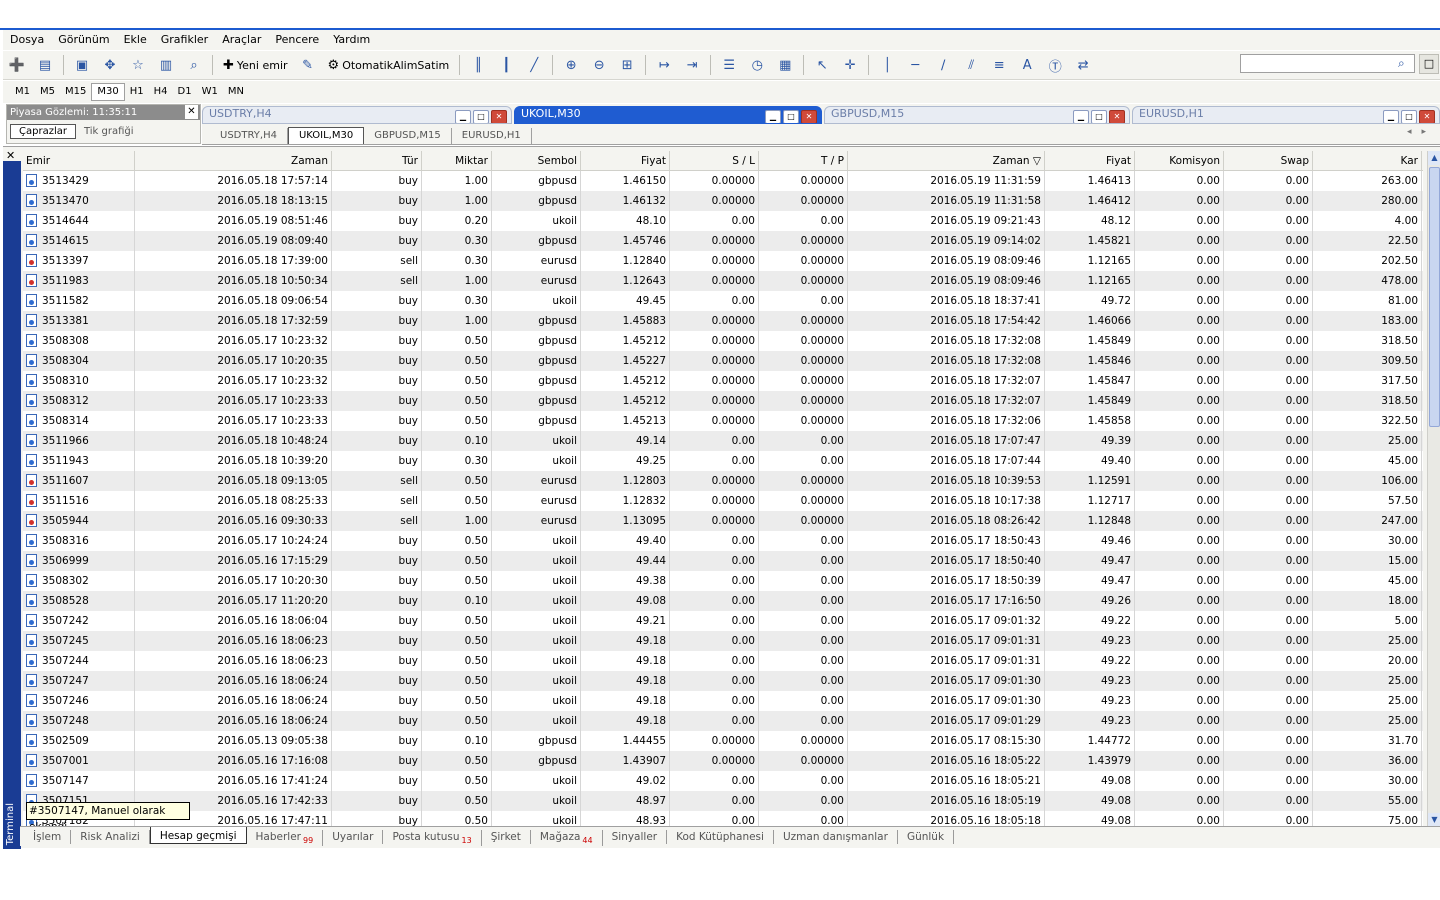  What do you see at coordinates (45, 65) in the screenshot?
I see `profiles-icon: ▤` at bounding box center [45, 65].